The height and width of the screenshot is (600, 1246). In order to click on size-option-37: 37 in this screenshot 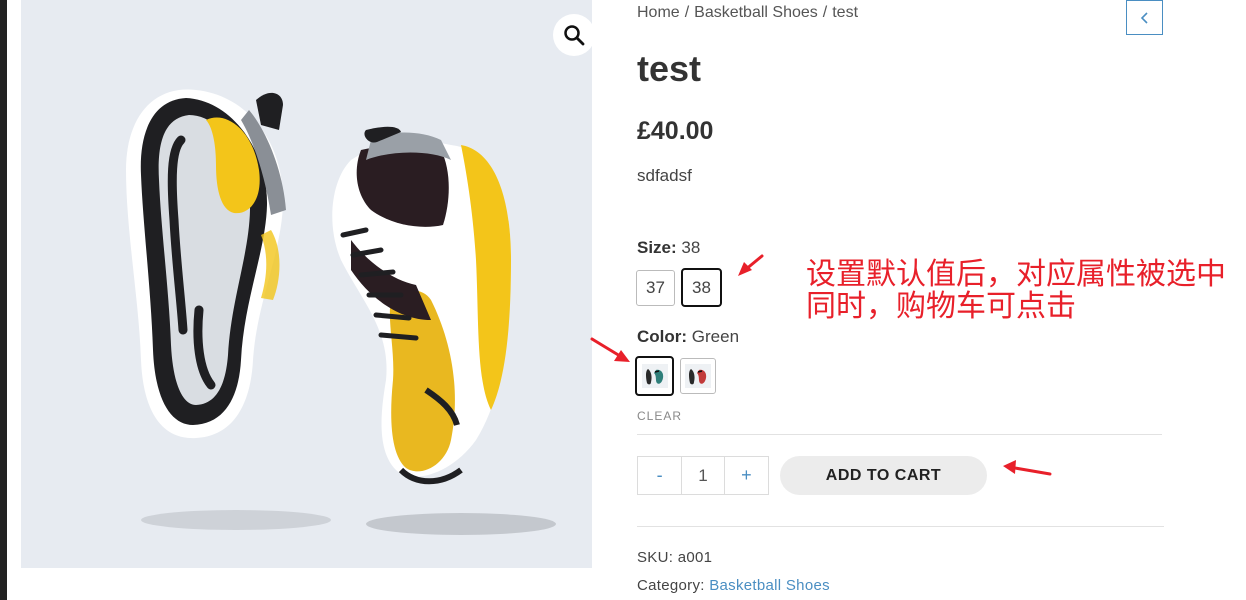, I will do `click(655, 288)`.